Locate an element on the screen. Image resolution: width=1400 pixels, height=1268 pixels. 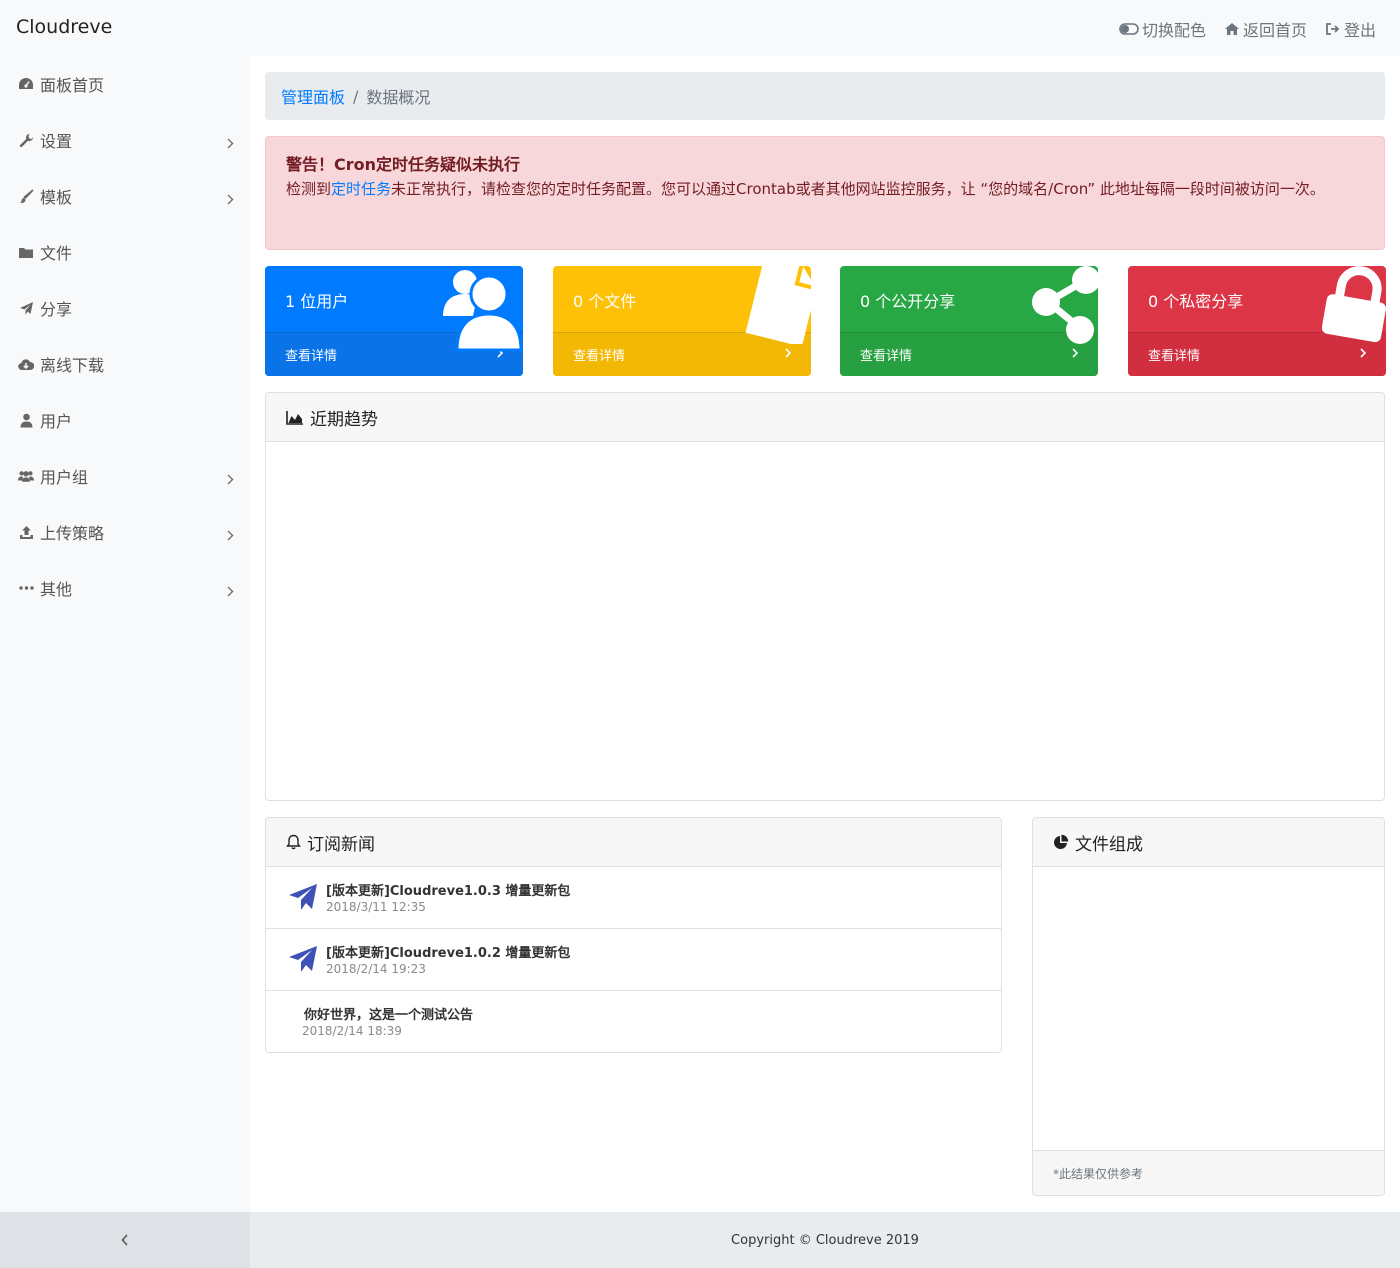
logout-icon is located at coordinates (1333, 29).